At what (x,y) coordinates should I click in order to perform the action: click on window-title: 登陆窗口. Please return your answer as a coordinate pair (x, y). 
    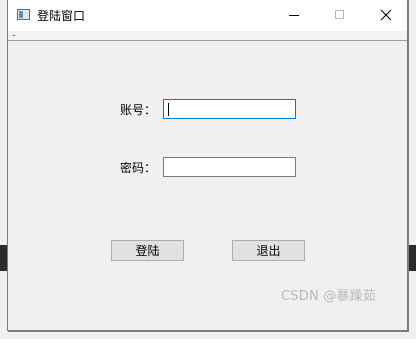
    Looking at the image, I should click on (61, 16).